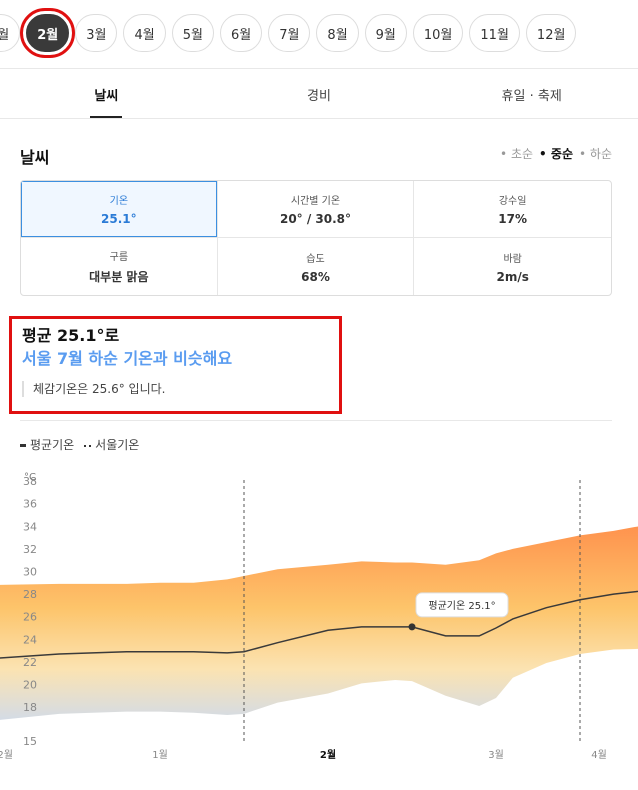 Image resolution: width=638 pixels, height=790 pixels. What do you see at coordinates (337, 33) in the screenshot?
I see `month-pill-8: 8월` at bounding box center [337, 33].